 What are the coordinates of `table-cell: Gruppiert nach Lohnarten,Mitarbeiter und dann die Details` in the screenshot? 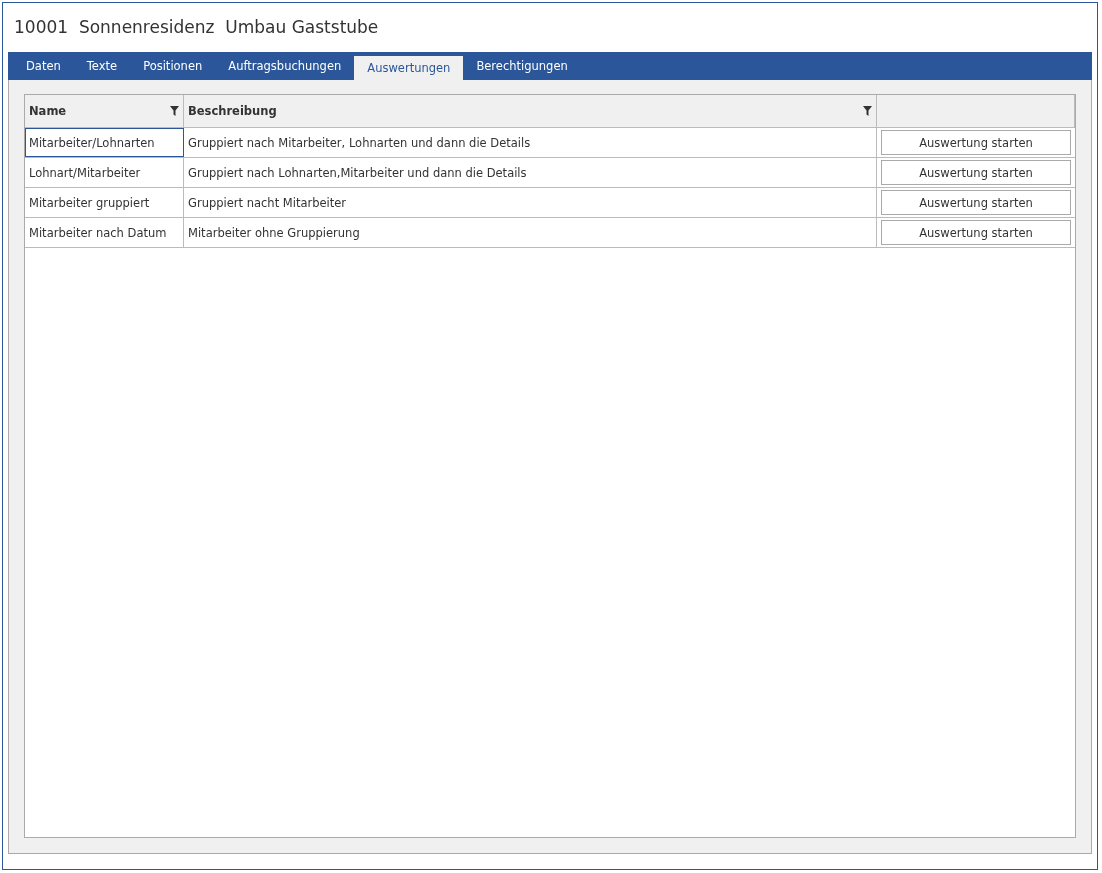 It's located at (530, 172).